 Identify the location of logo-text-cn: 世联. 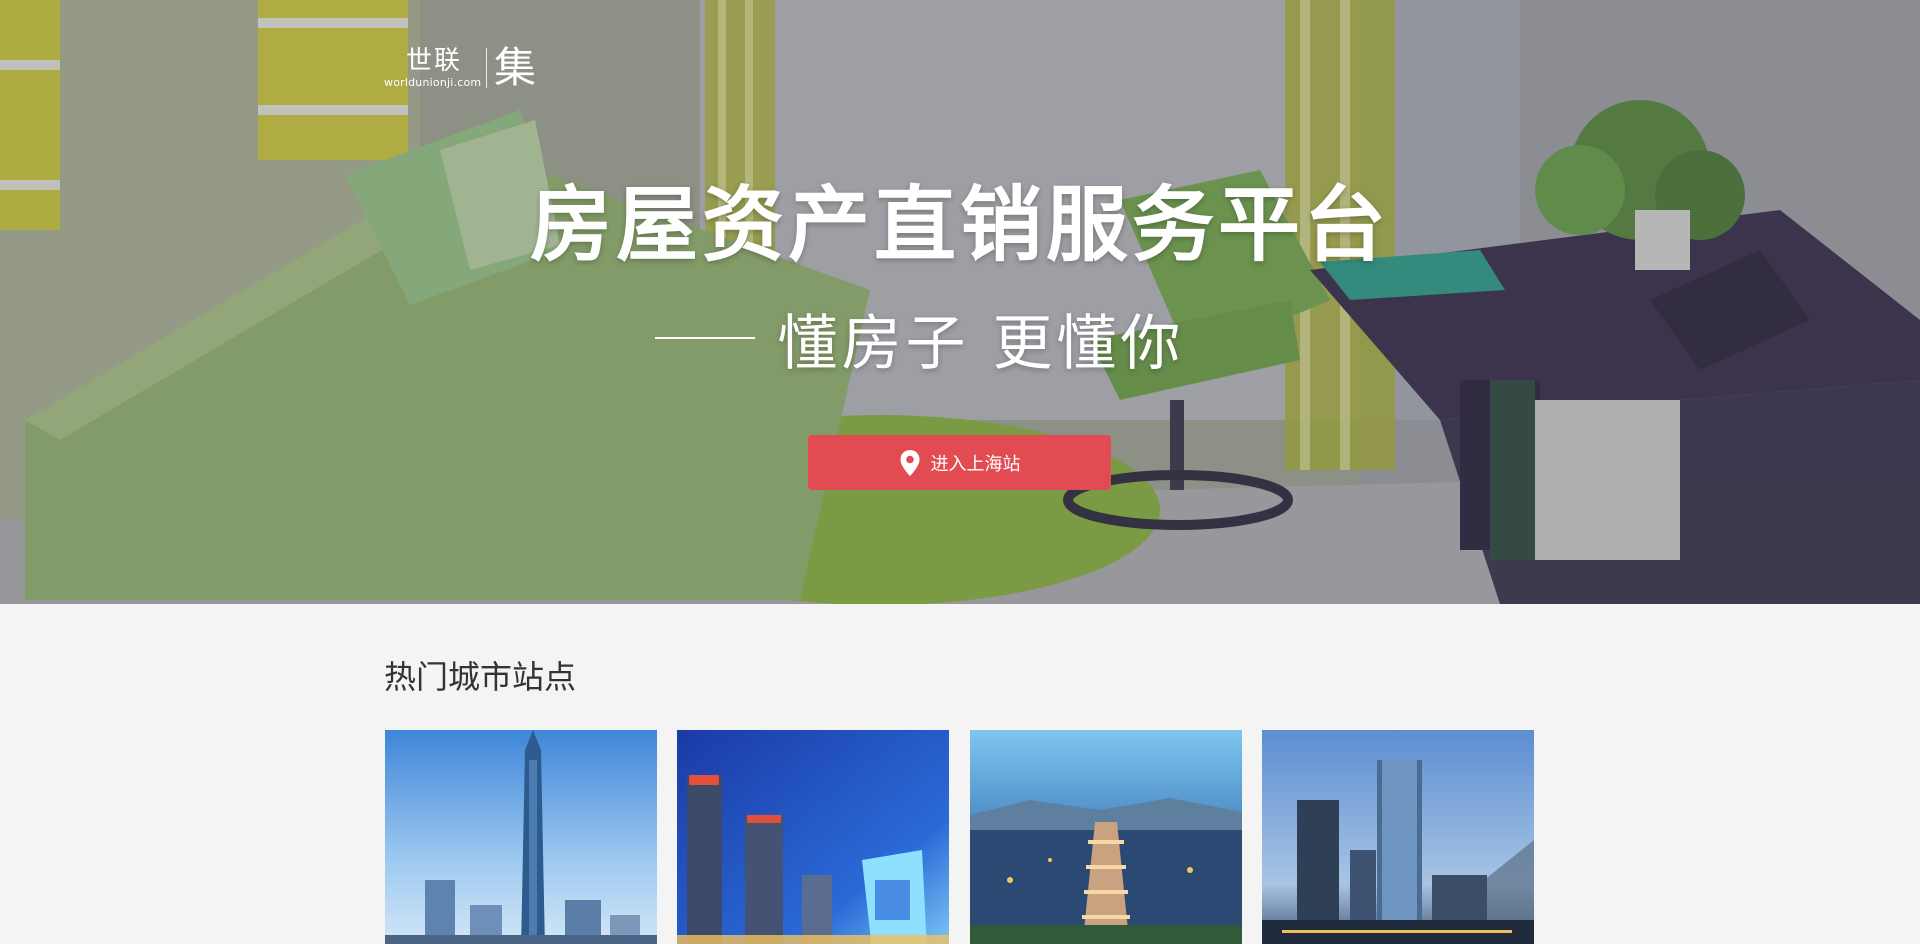
(434, 61).